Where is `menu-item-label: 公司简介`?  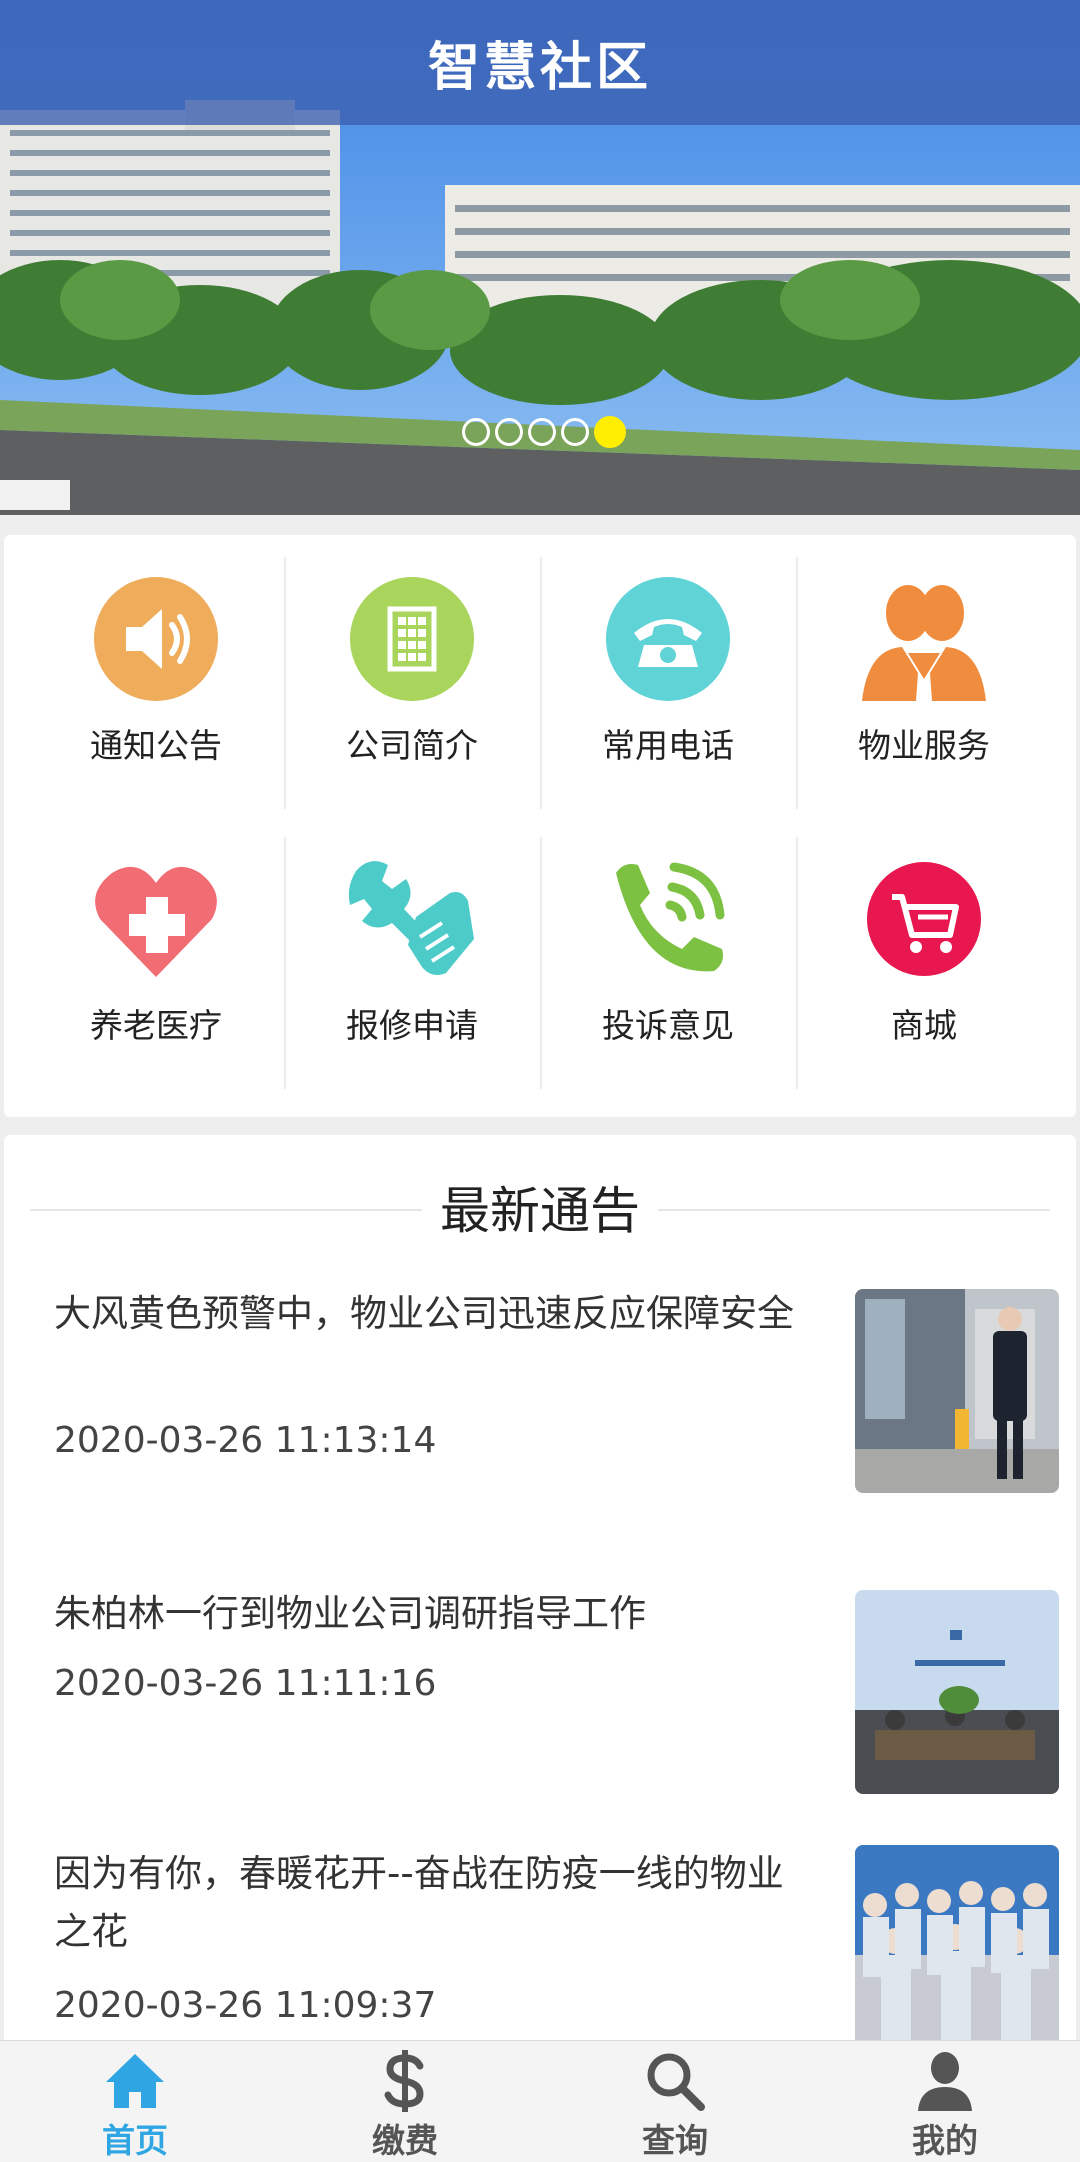 menu-item-label: 公司简介 is located at coordinates (412, 745).